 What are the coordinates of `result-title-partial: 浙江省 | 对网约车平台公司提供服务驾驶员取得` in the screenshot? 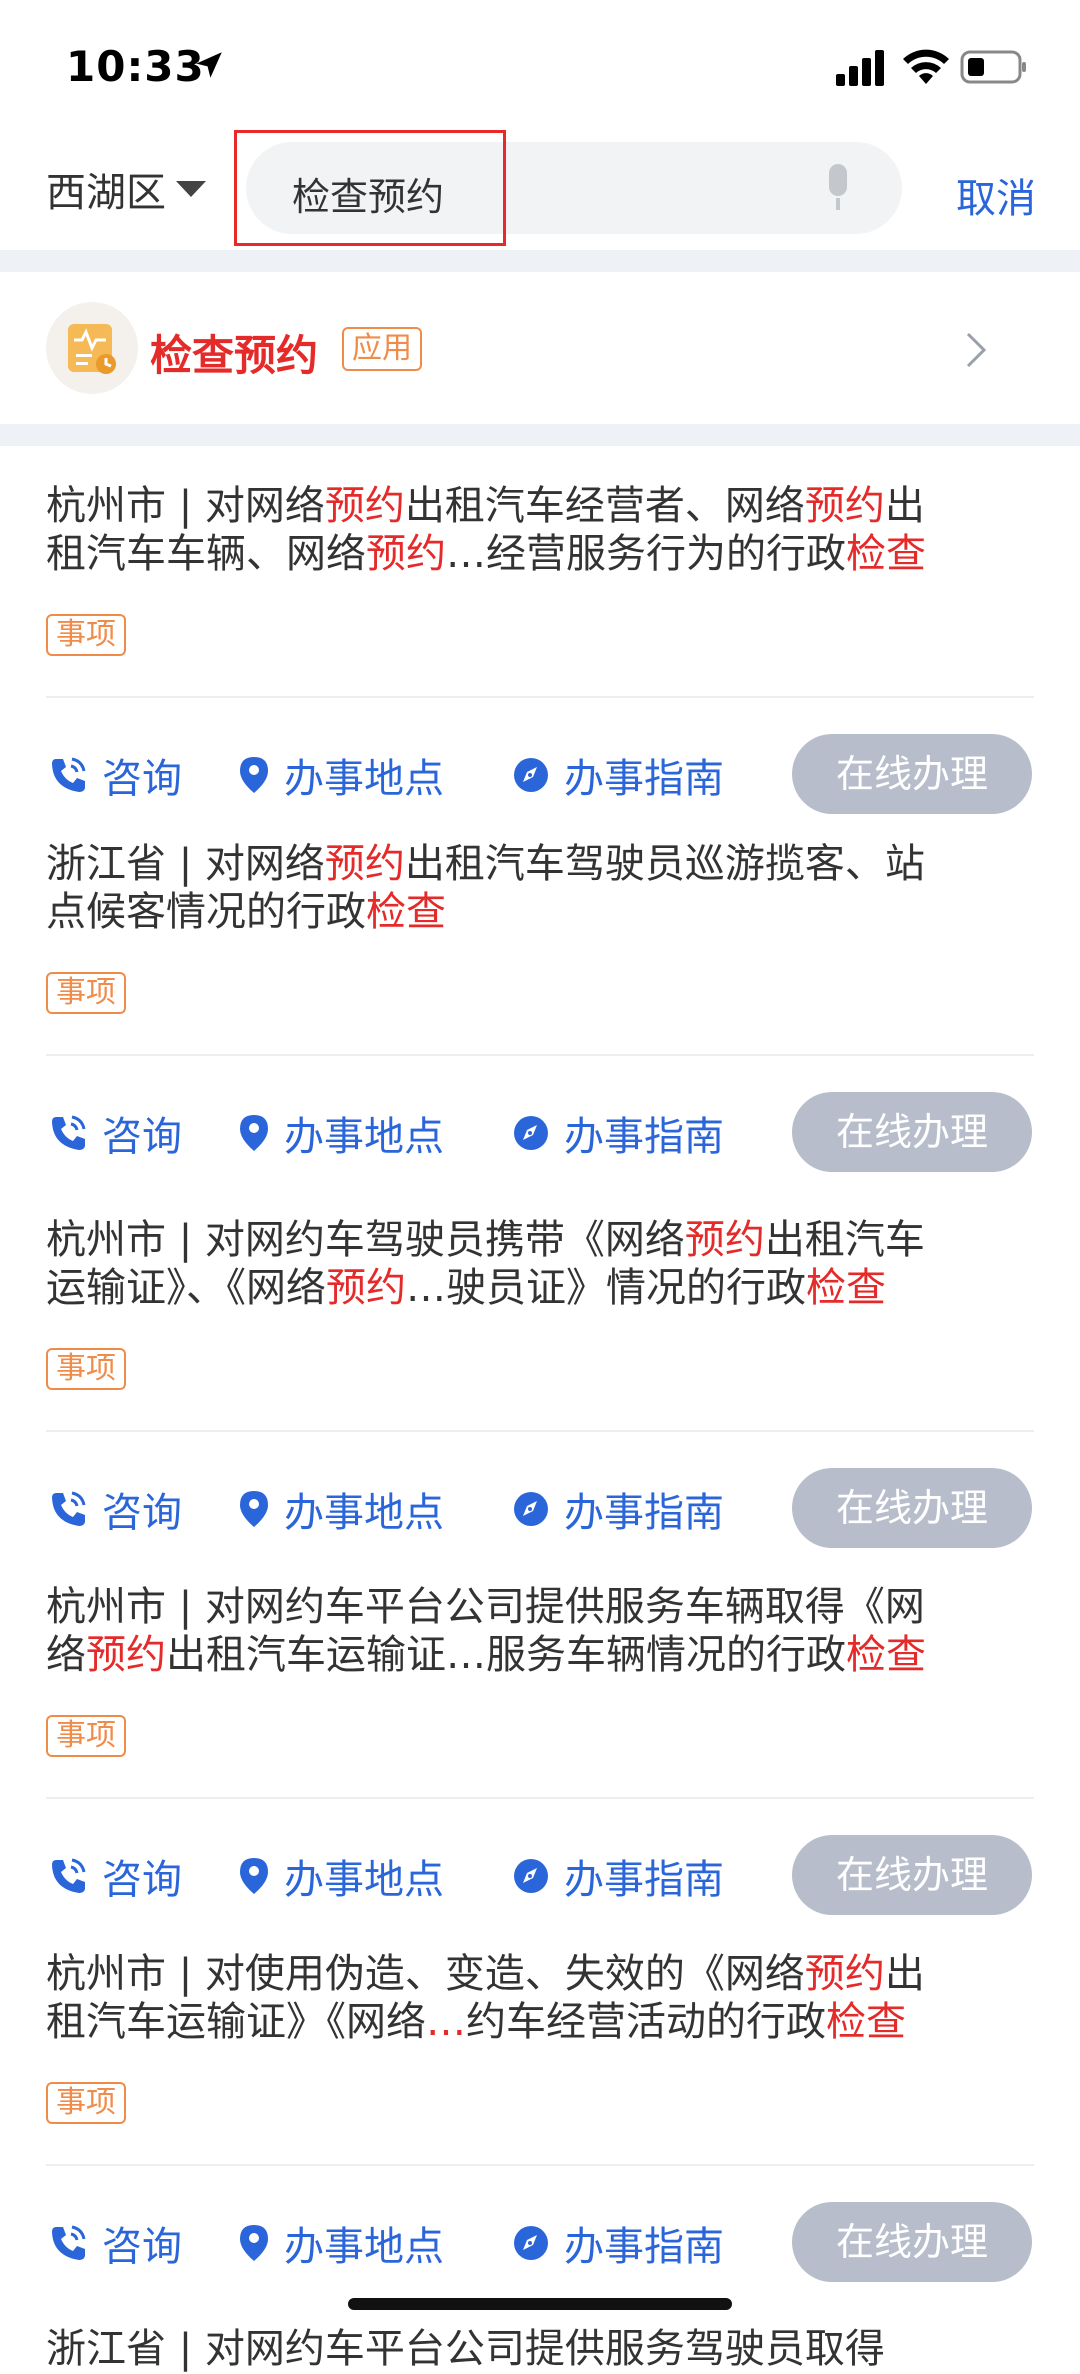 It's located at (541, 2345).